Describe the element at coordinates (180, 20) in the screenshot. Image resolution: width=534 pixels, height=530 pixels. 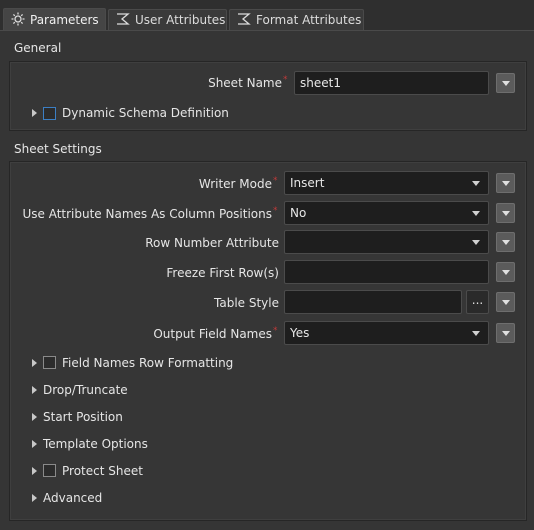
I see `tab-label: User Attributes` at that location.